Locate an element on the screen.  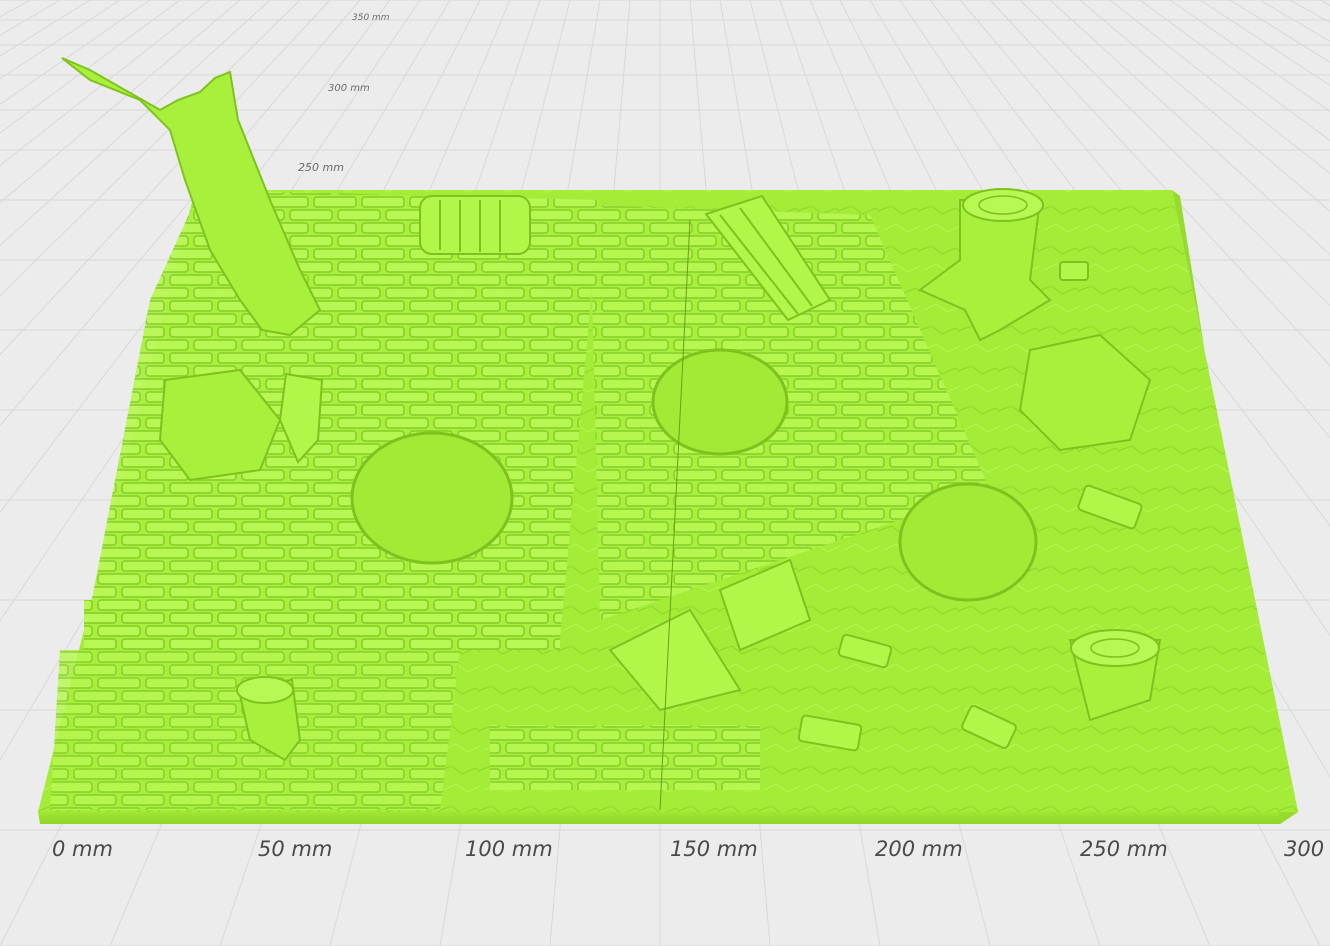
rubble-left is located at coordinates (241, 425).